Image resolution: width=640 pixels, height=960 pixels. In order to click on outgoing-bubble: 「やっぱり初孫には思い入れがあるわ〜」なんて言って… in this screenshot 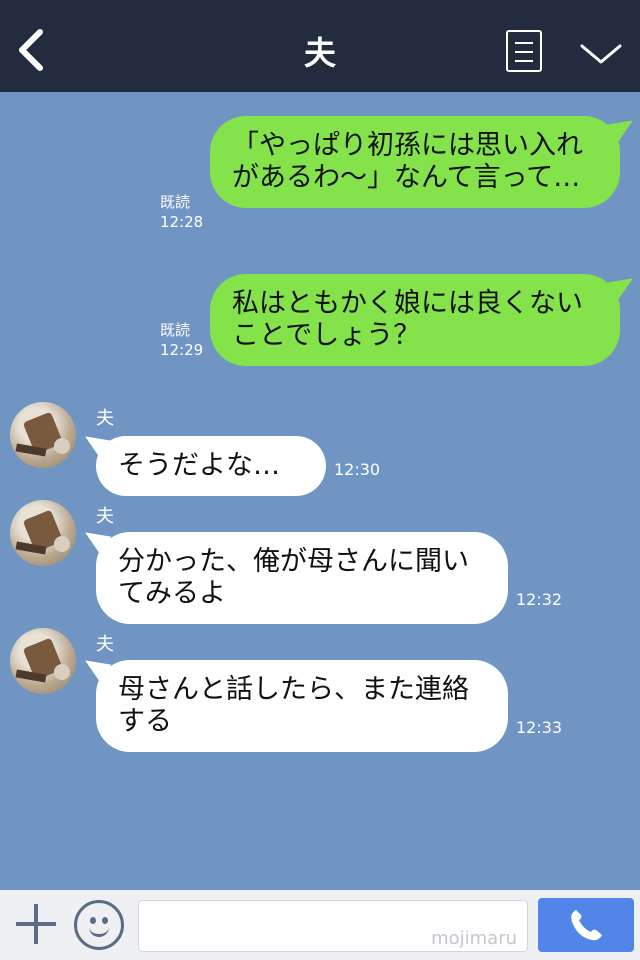, I will do `click(415, 162)`.